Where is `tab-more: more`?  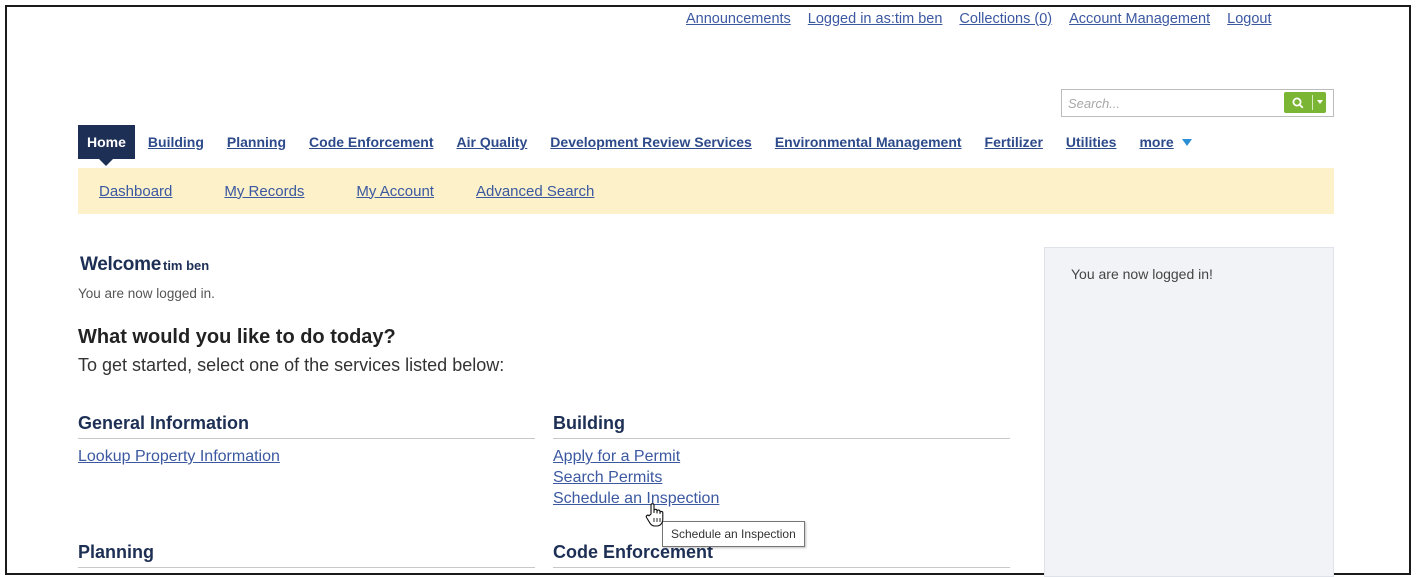 tab-more: more is located at coordinates (1156, 142).